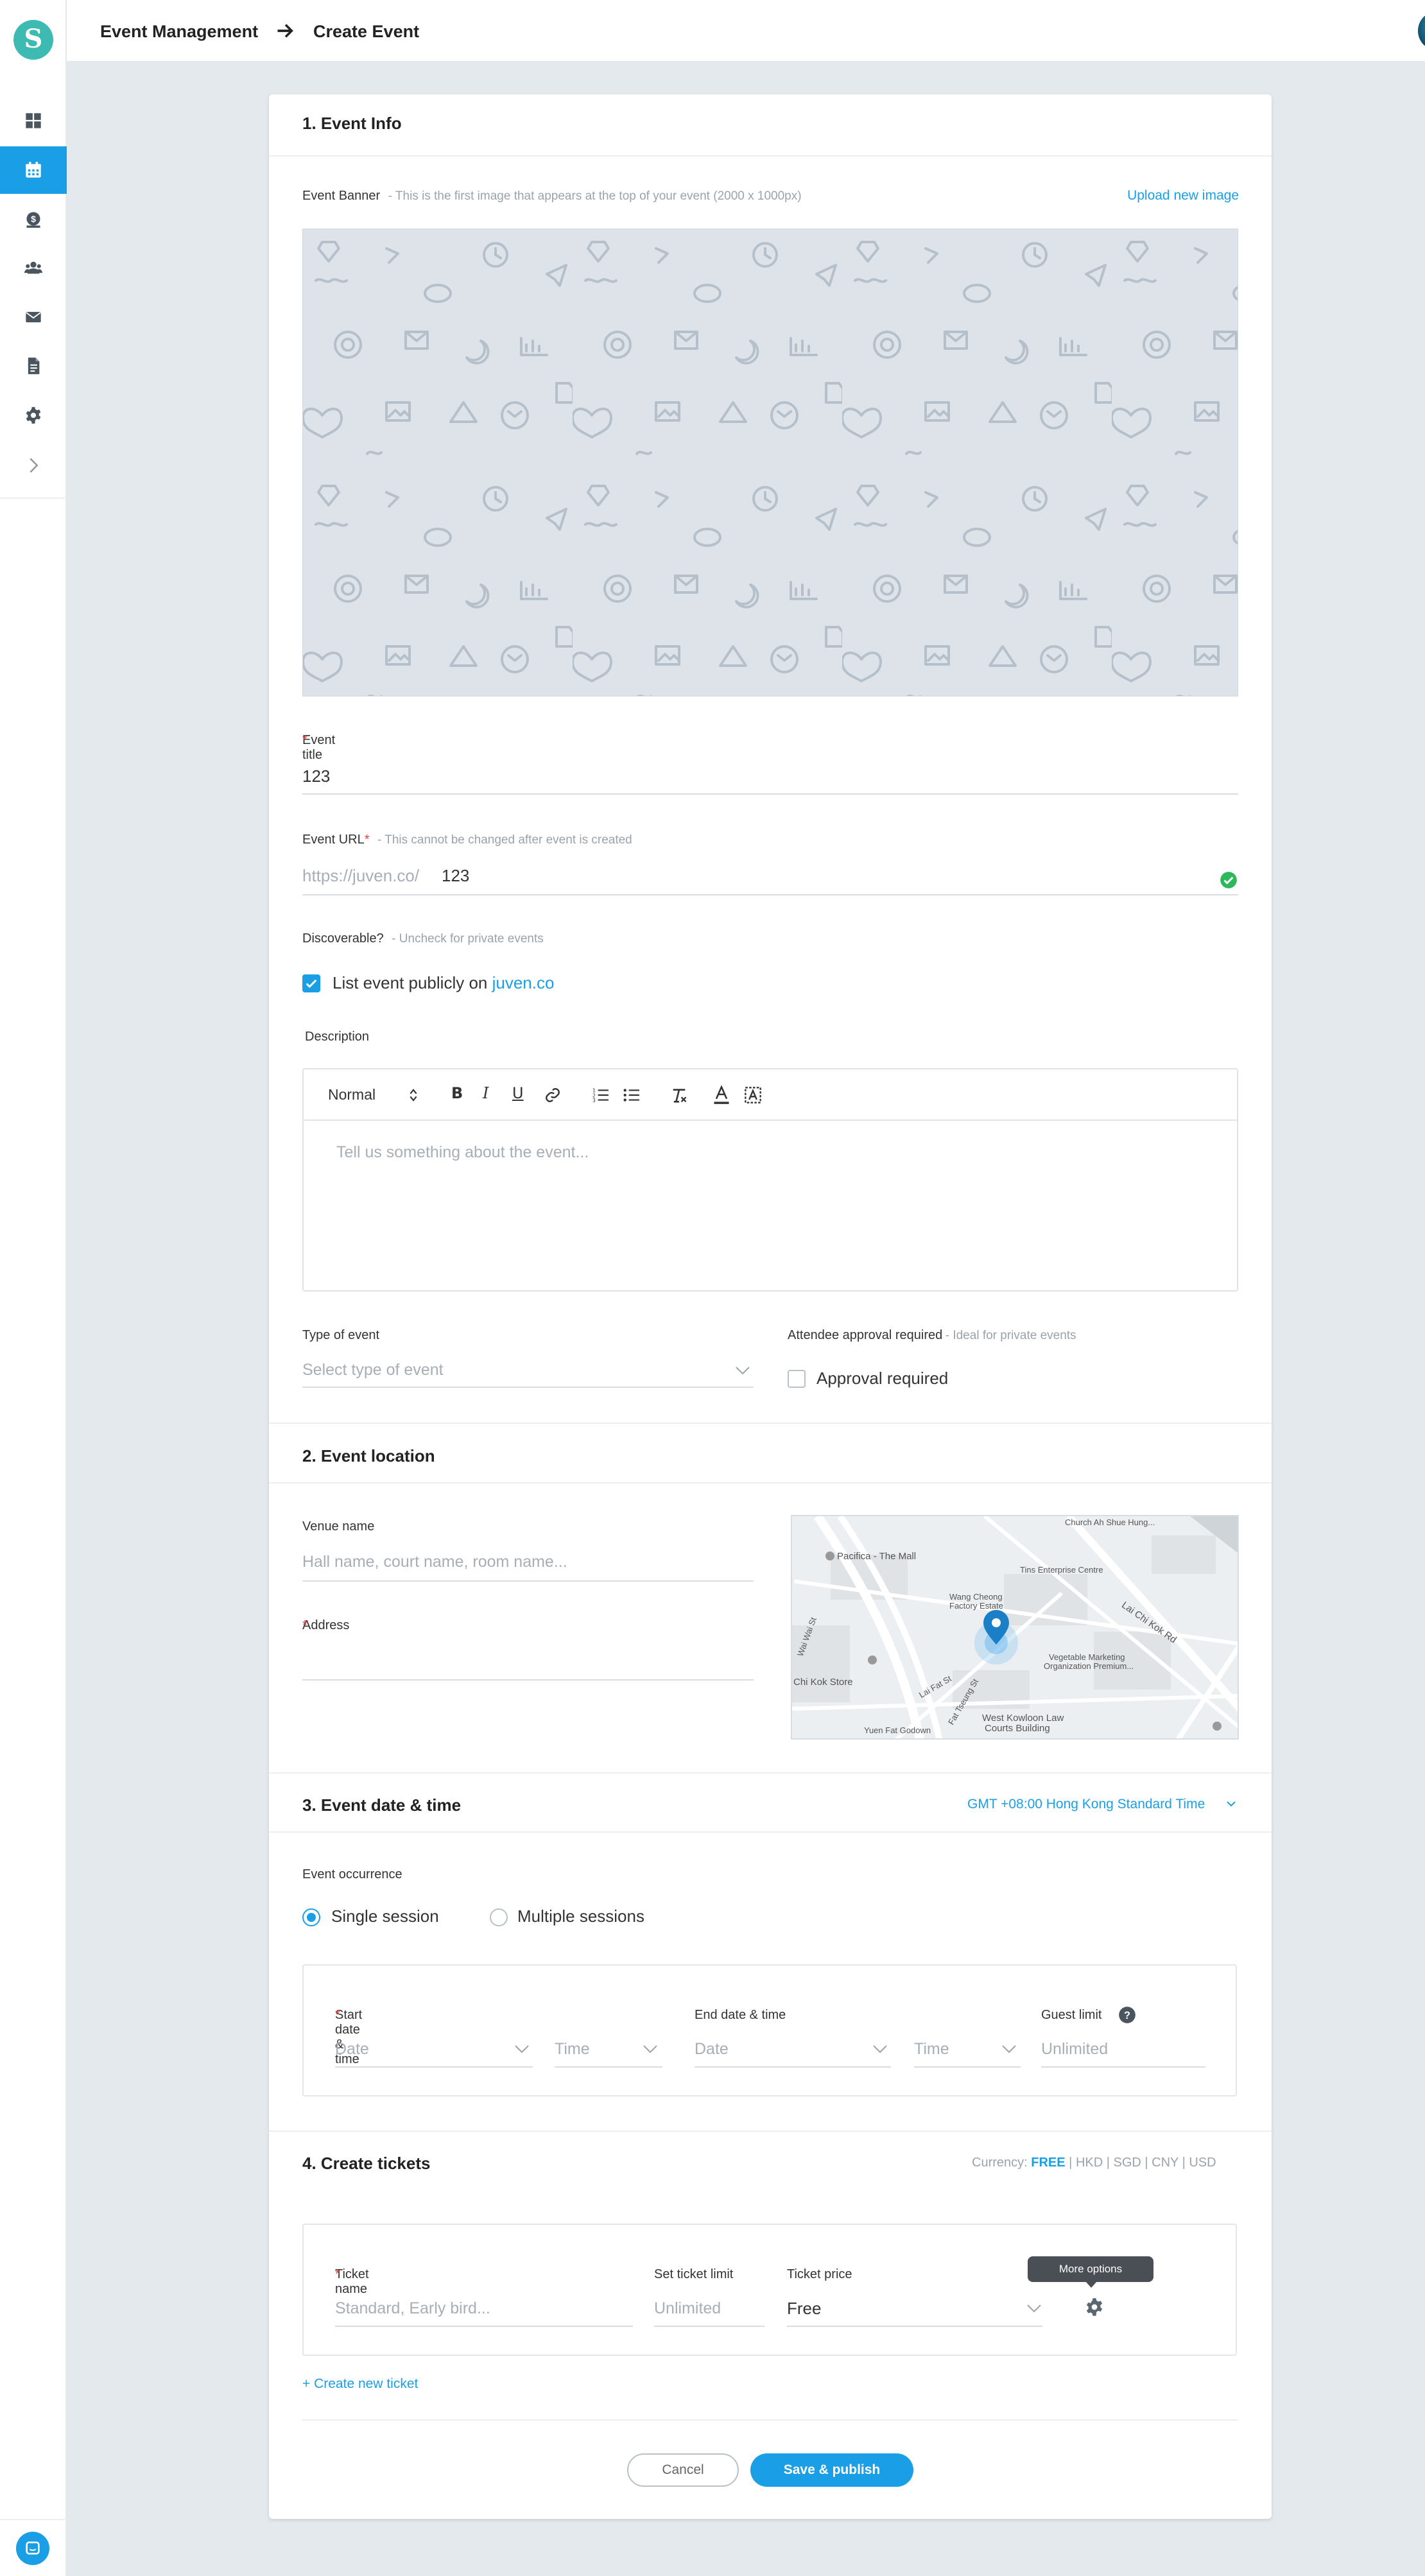  Describe the element at coordinates (831, 2470) in the screenshot. I see `save-publish-button: Save & publish` at that location.